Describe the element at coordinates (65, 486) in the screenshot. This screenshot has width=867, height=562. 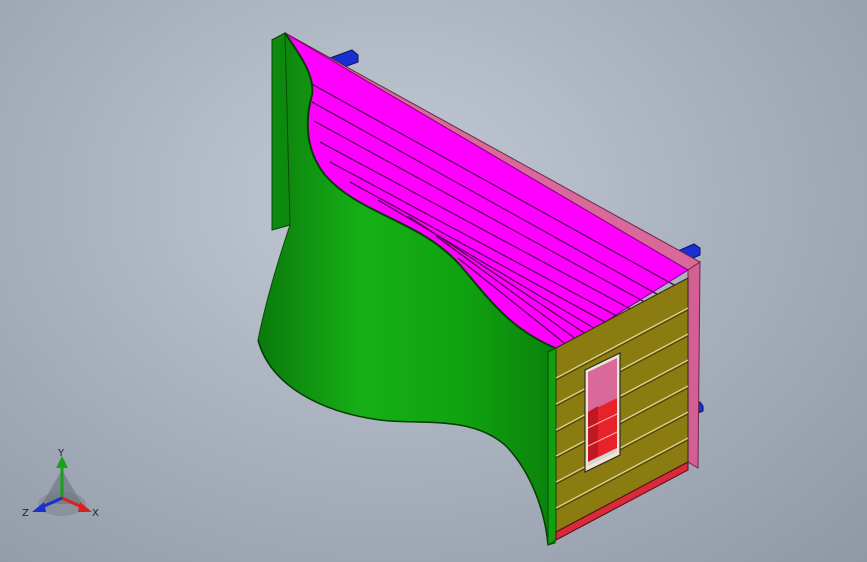
I see `view-orientation-triad: Y X Z` at that location.